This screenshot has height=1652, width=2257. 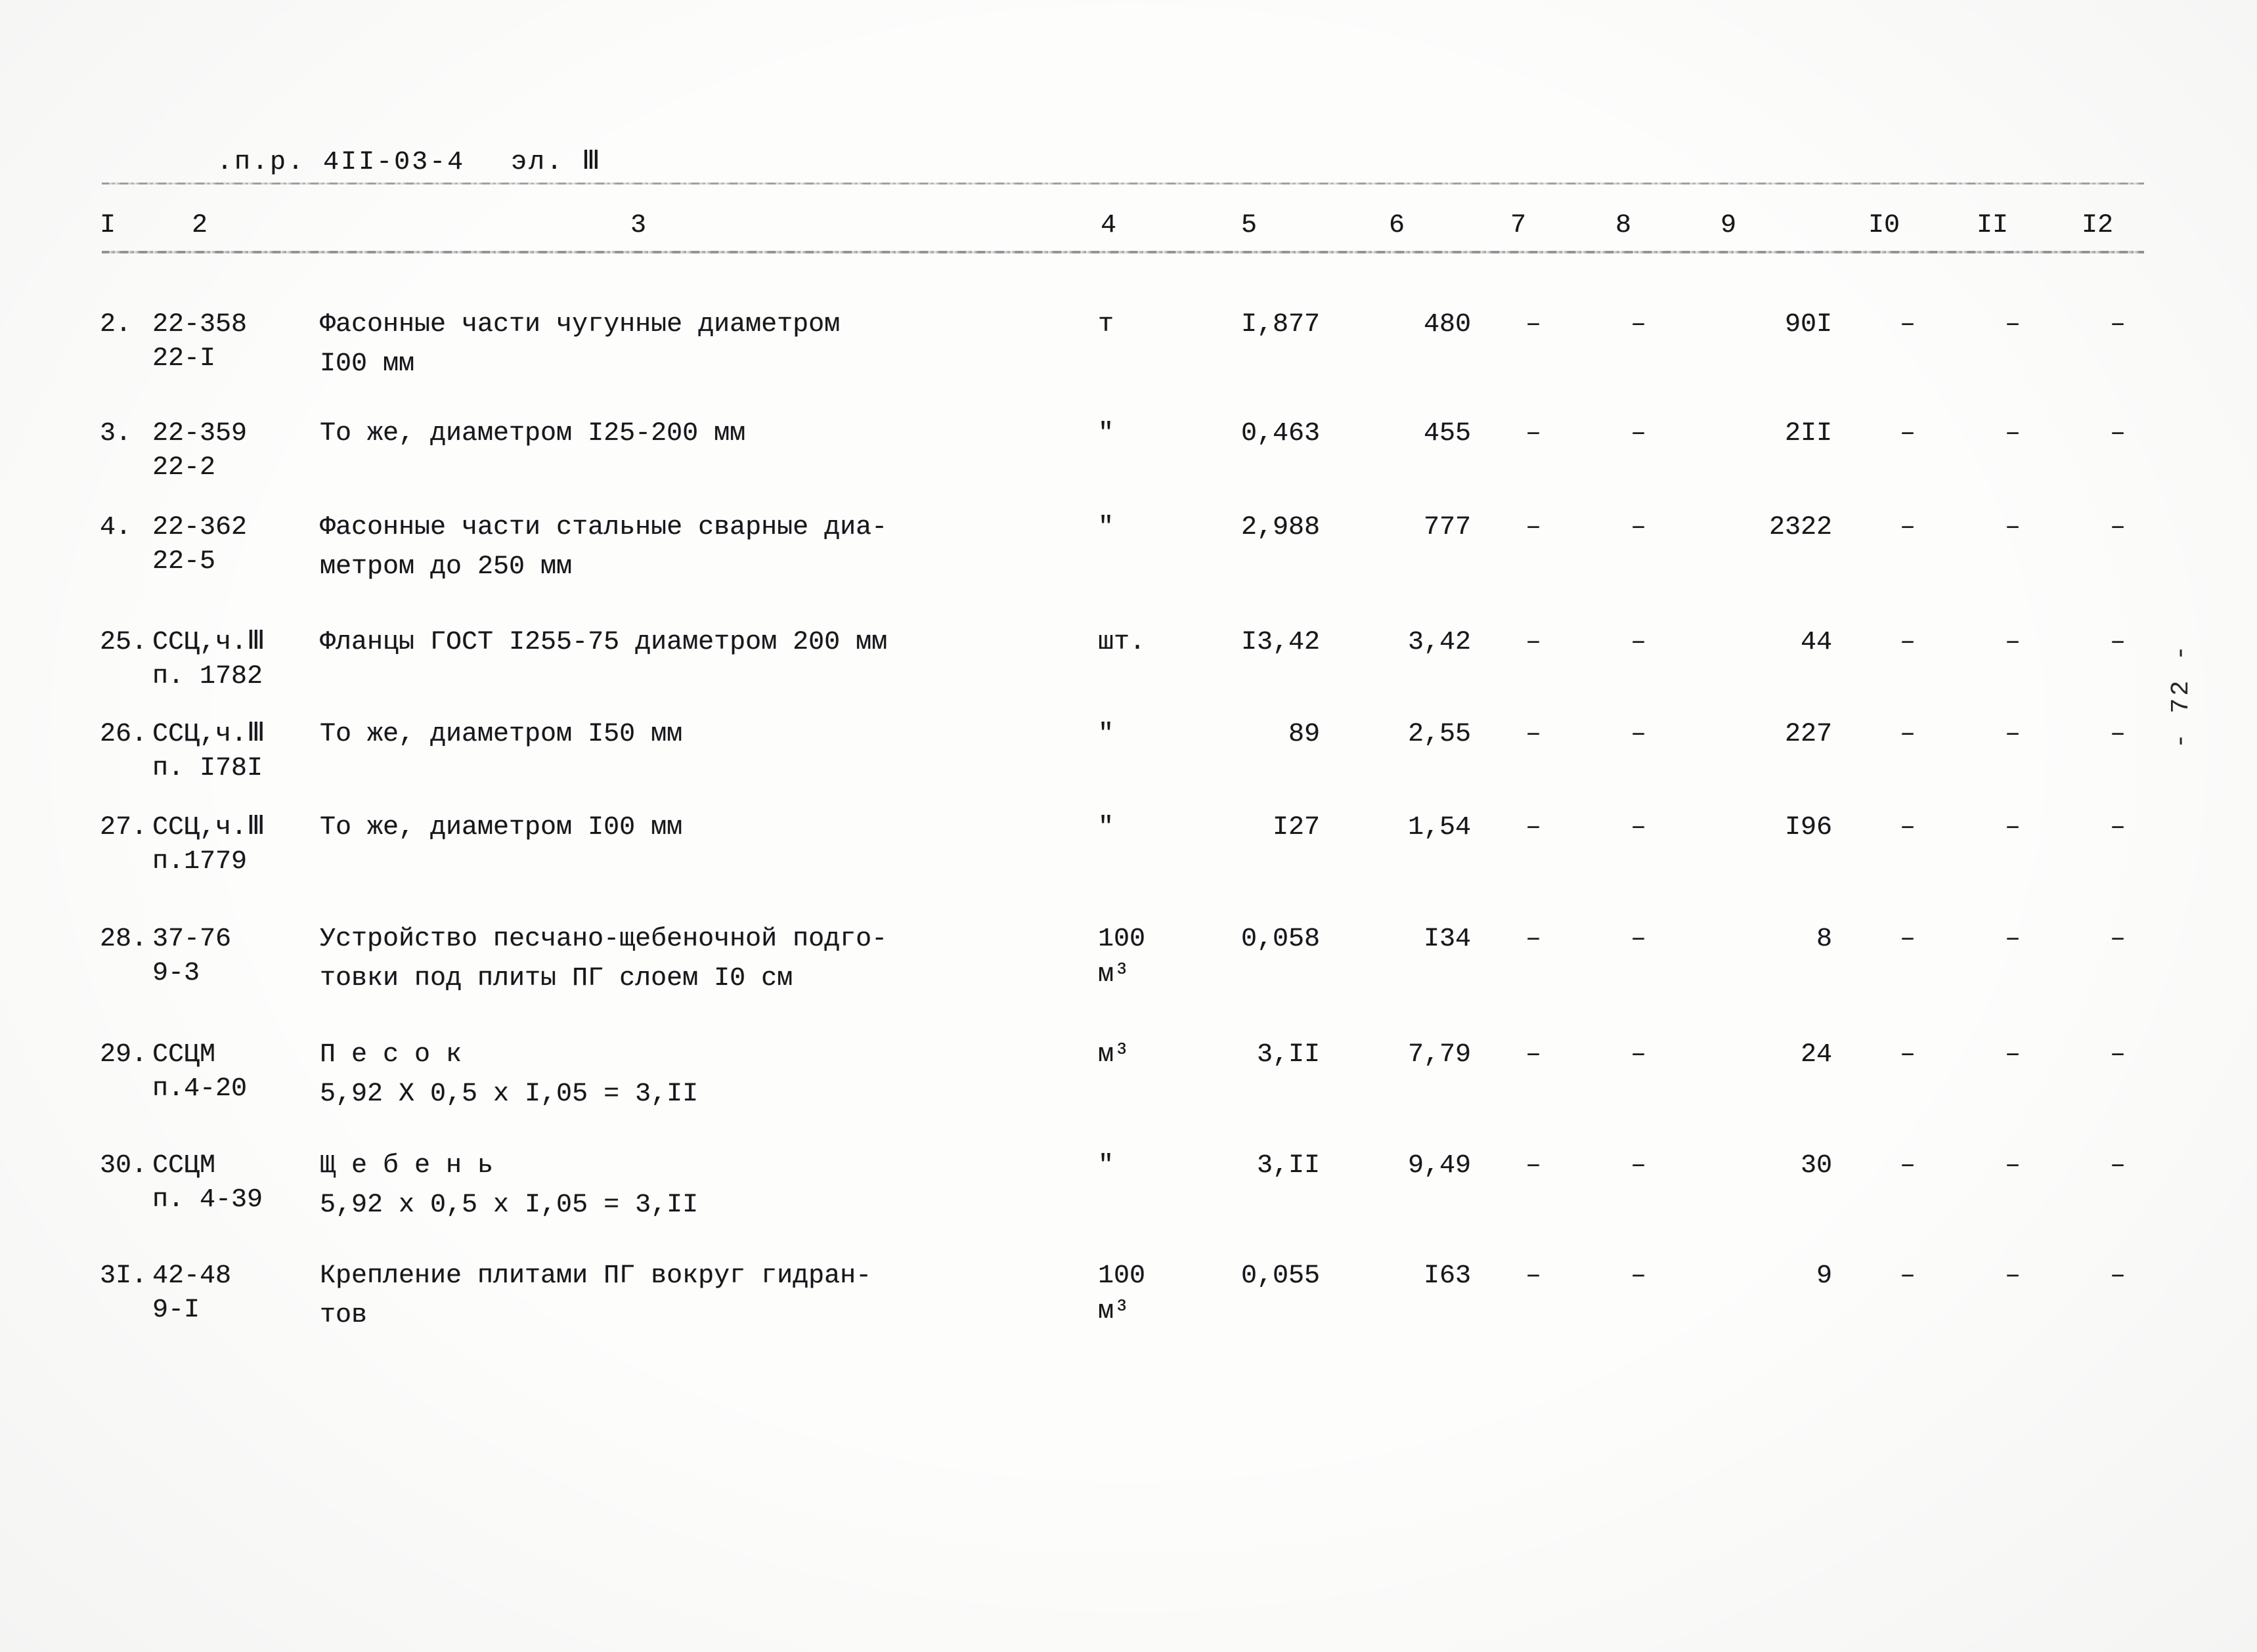 What do you see at coordinates (200, 324) in the screenshot?
I see `row-code-primary: 22-358` at bounding box center [200, 324].